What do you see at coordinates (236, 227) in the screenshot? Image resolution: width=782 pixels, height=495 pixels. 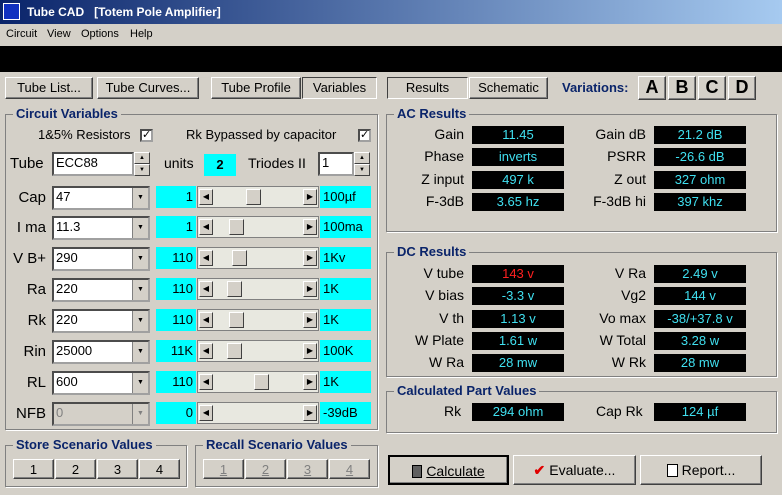 I see `i-ma-slider-thumb` at bounding box center [236, 227].